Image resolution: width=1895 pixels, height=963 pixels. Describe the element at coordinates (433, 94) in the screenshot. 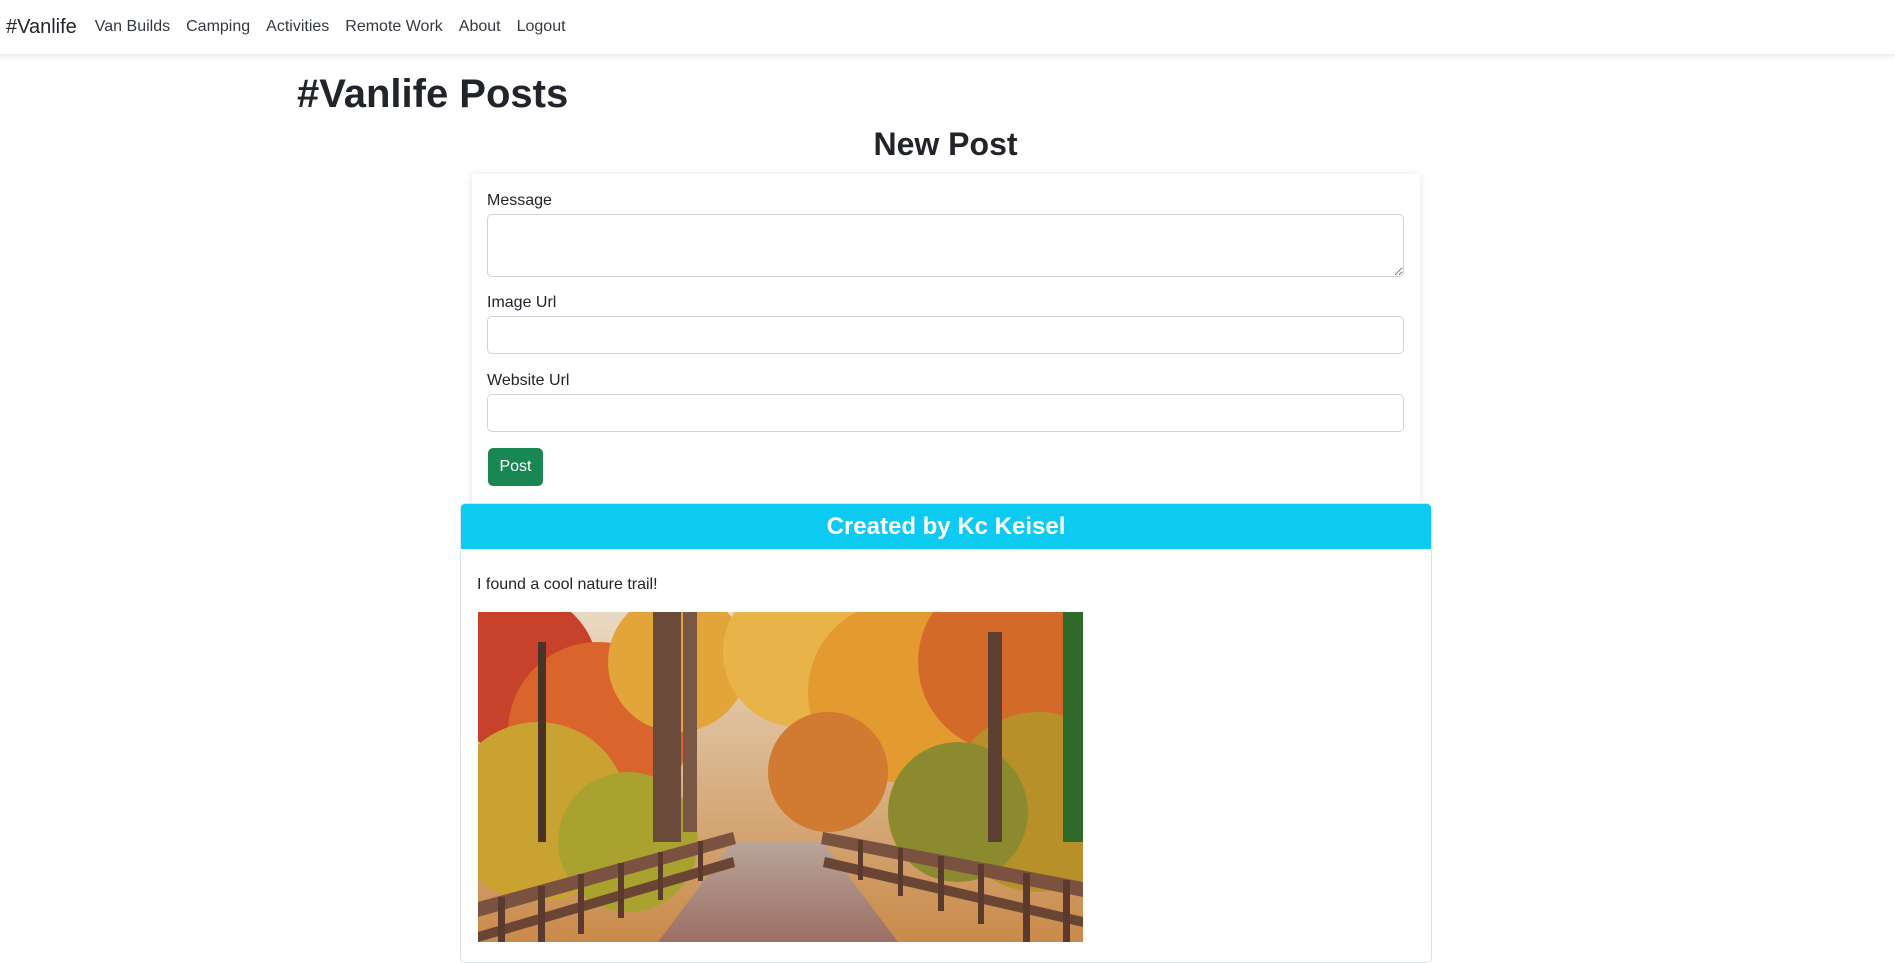

I see `page-title: #Vanlife Posts` at that location.